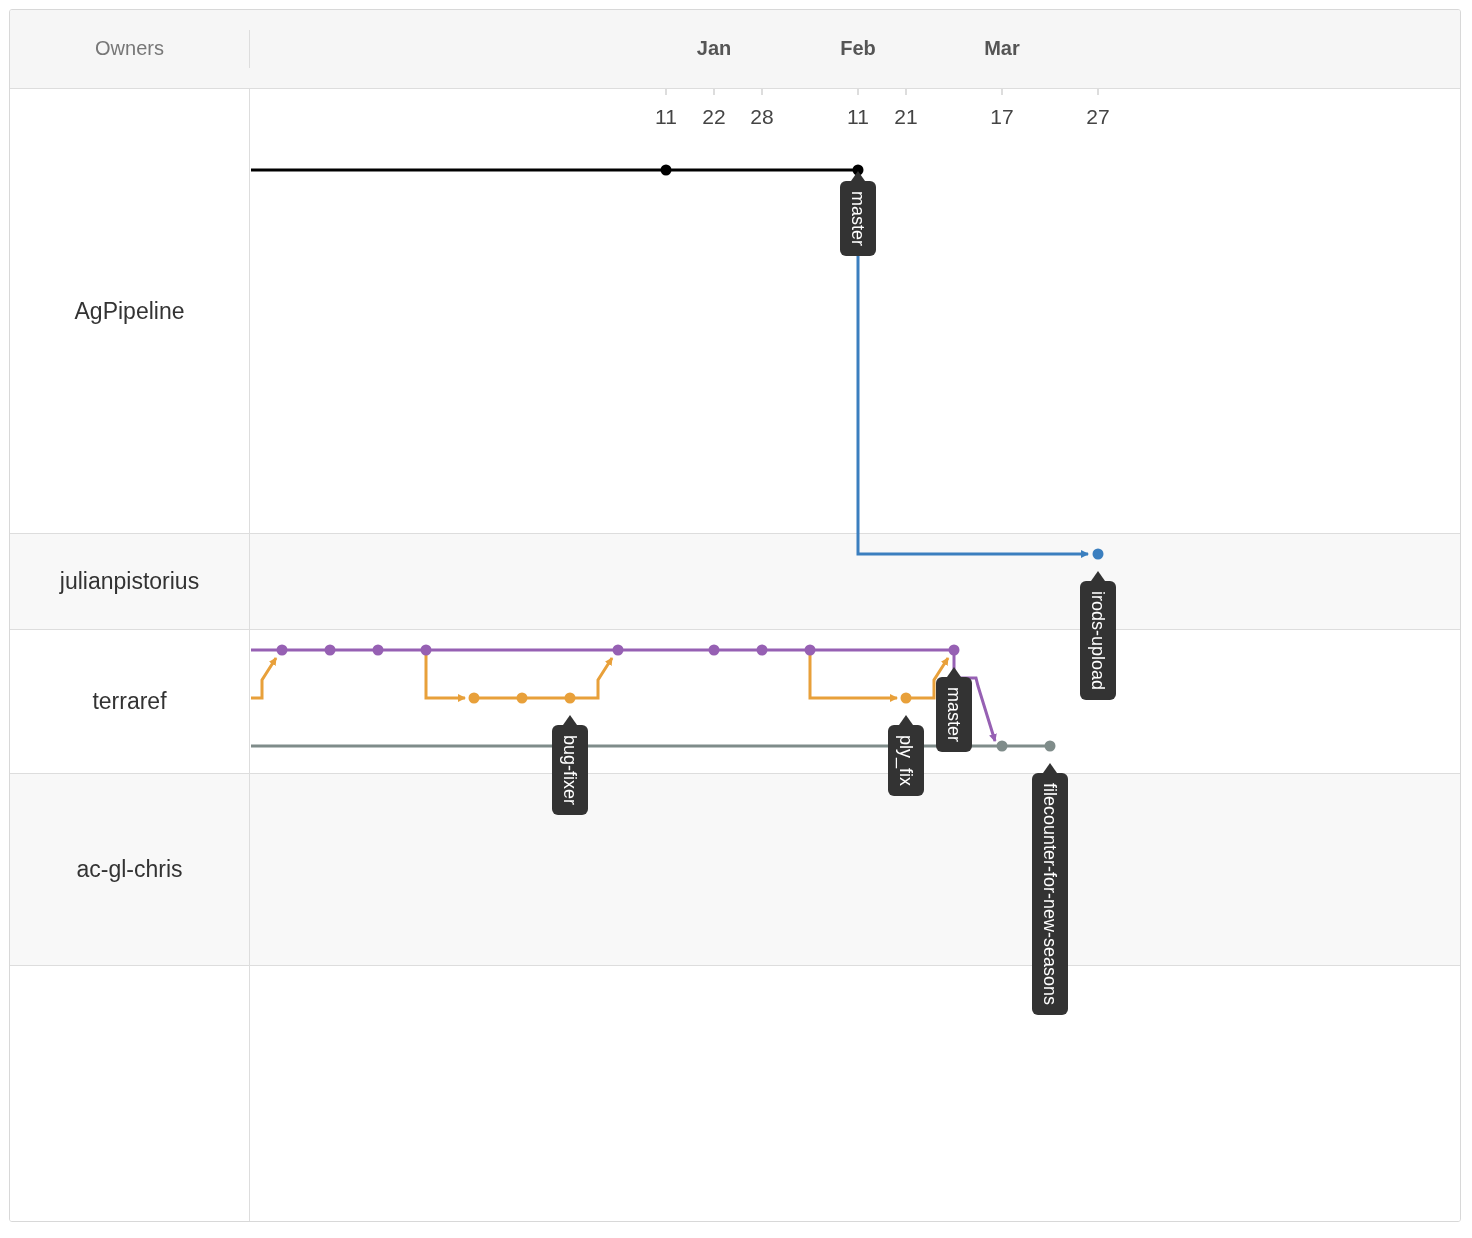 Image resolution: width=1472 pixels, height=1238 pixels. Describe the element at coordinates (129, 311) in the screenshot. I see `owner-name: AgPipeline` at that location.